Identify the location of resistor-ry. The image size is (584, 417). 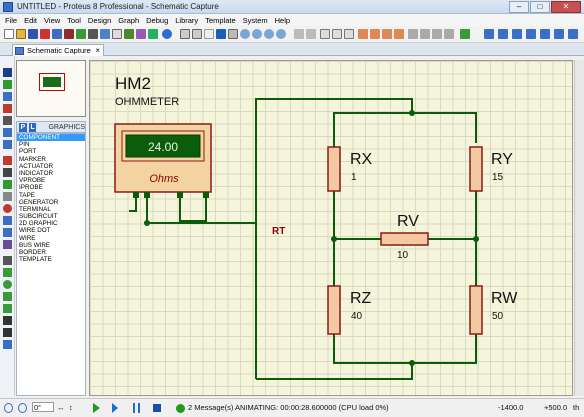
(476, 169).